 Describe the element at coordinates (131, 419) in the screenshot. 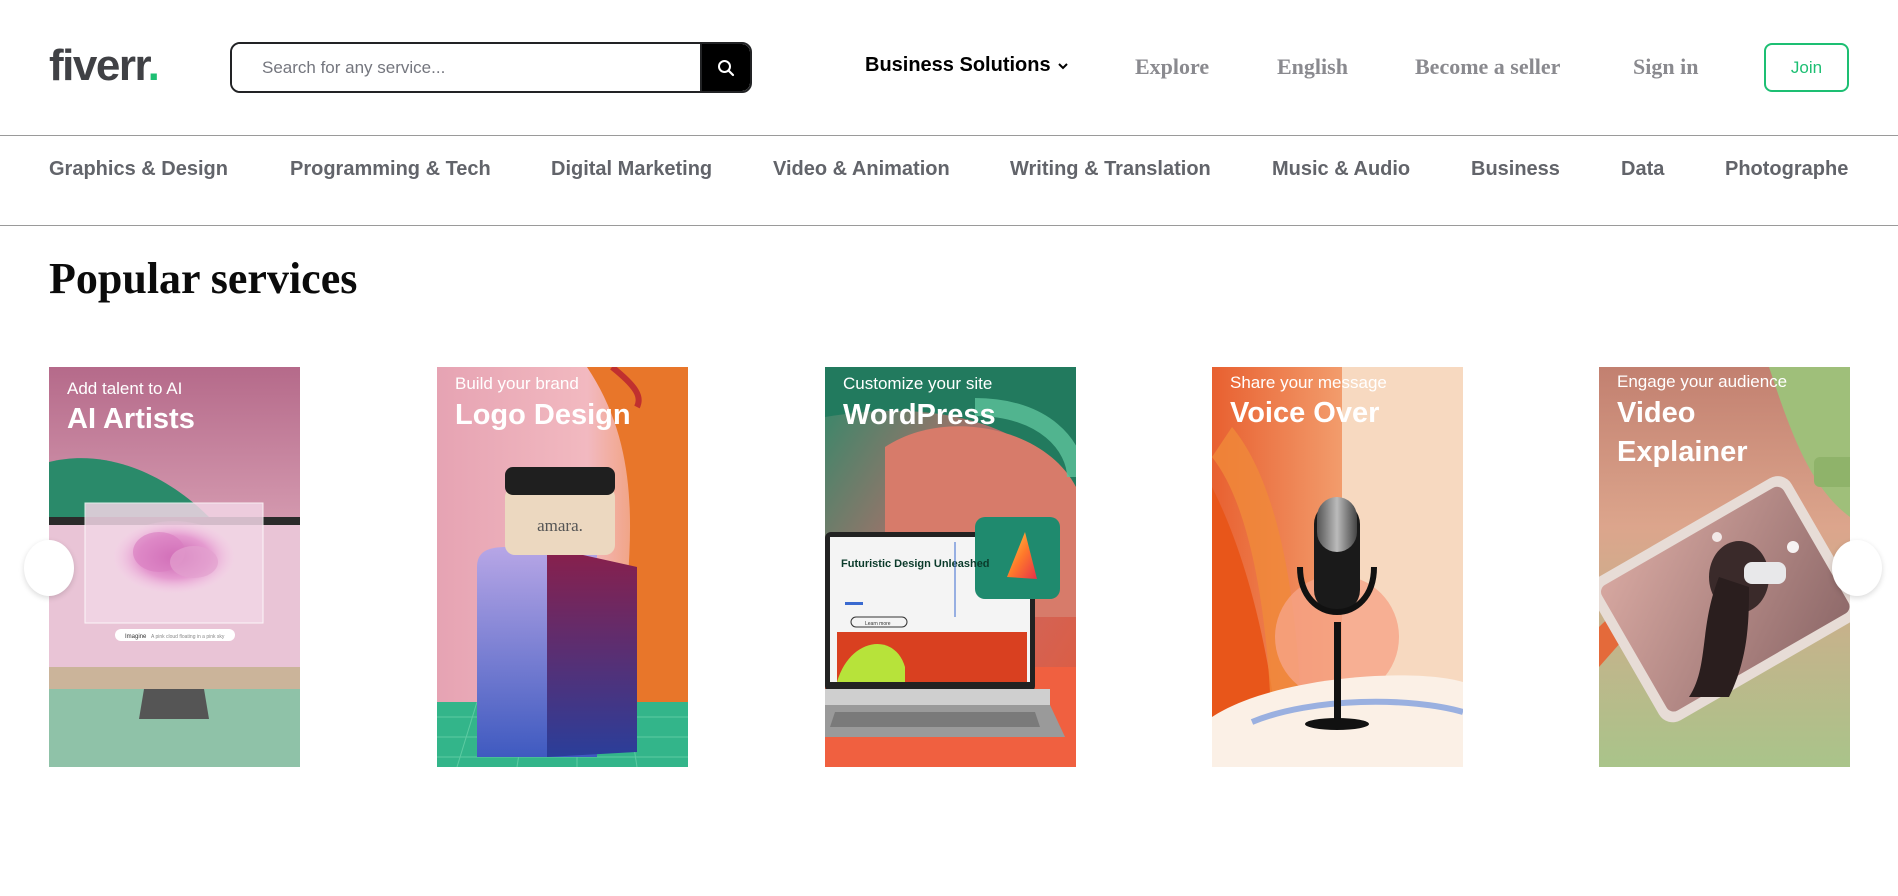

I see `card-title: AI Artists` at that location.